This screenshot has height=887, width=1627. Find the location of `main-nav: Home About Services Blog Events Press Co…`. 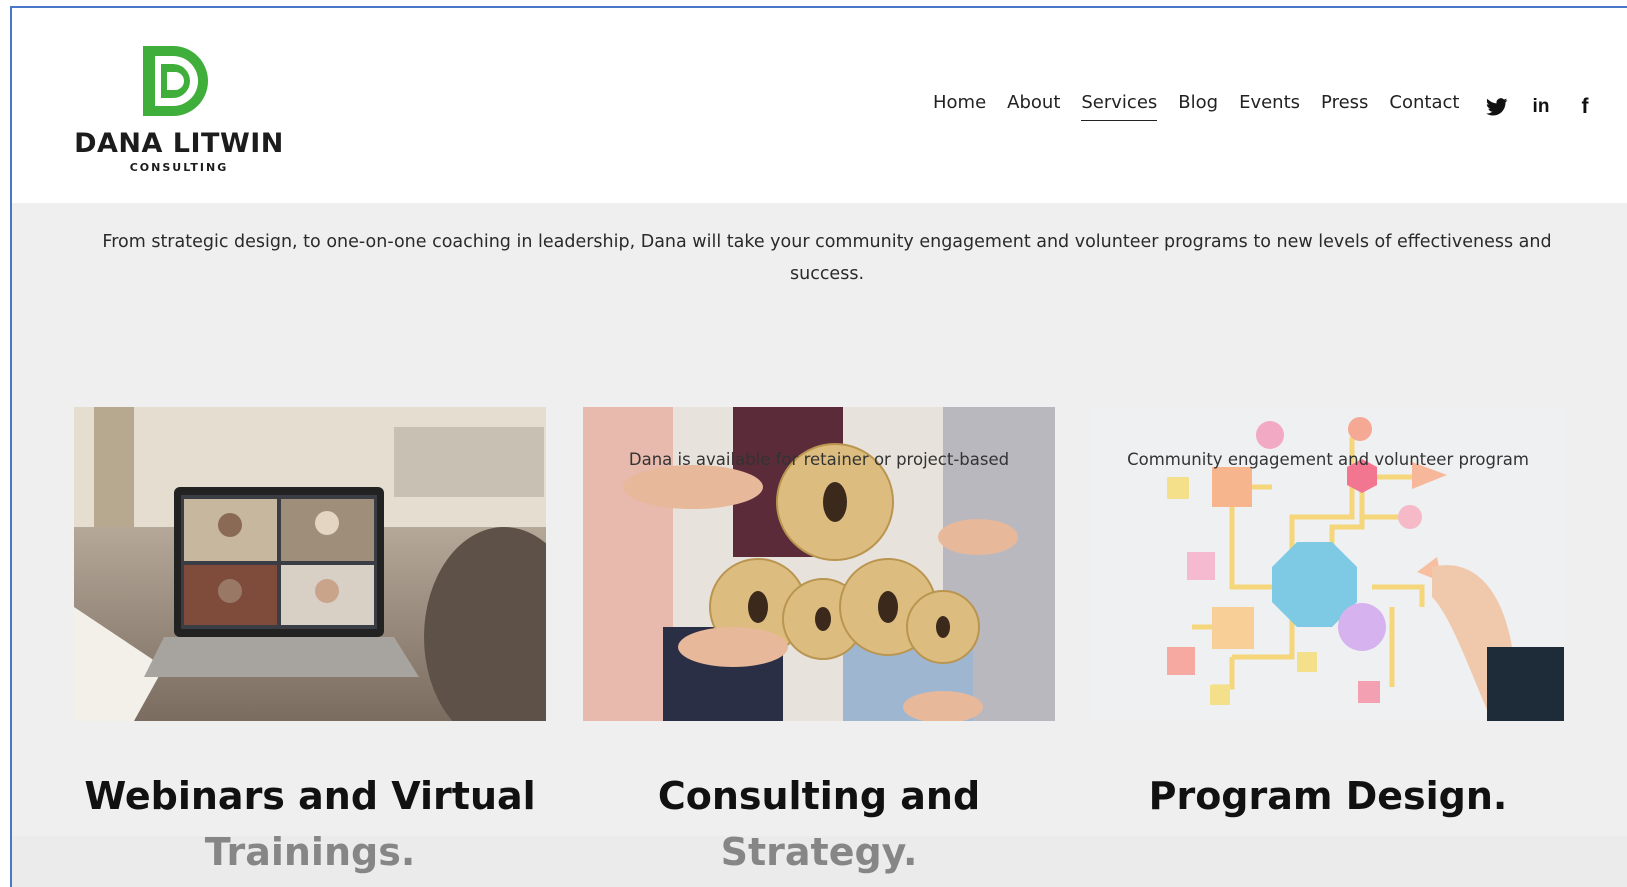

main-nav: Home About Services Blog Events Press Co… is located at coordinates (1206, 106).